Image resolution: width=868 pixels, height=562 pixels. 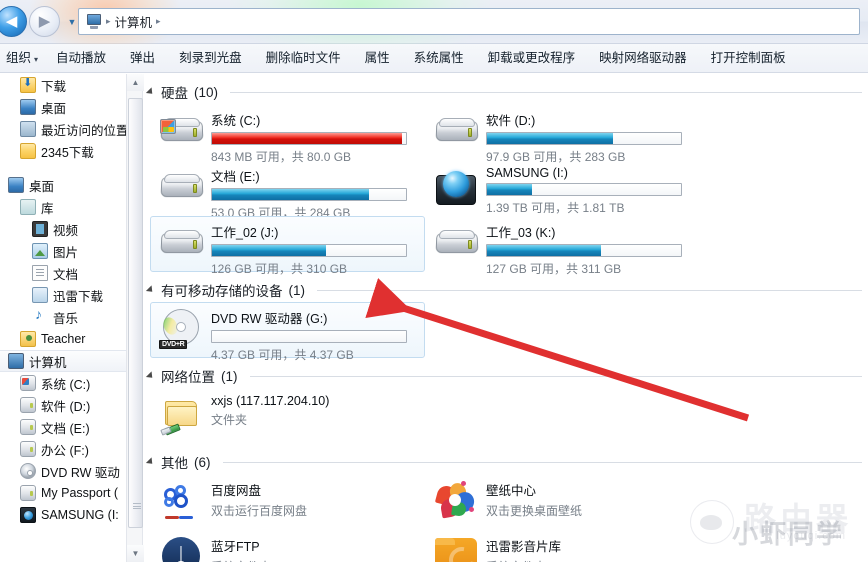 I want to click on toolbar-item-1: 自动播放, so click(x=81, y=58).